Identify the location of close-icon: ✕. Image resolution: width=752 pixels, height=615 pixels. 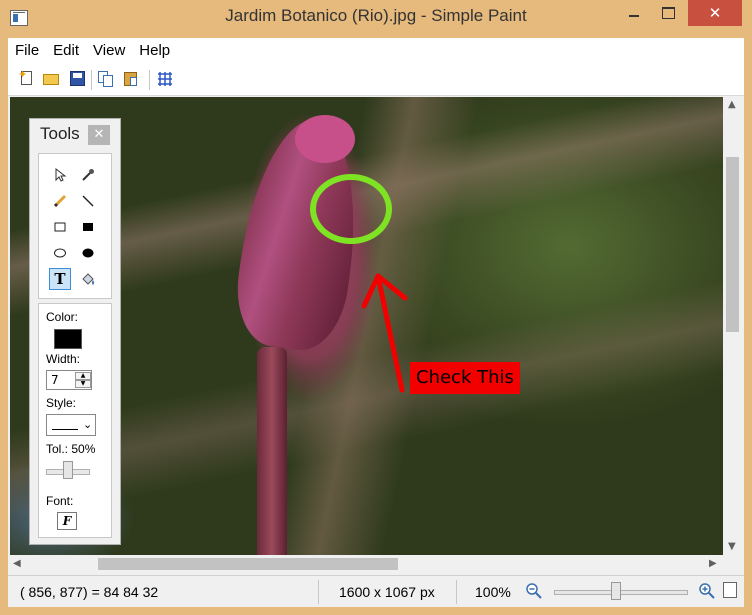
(715, 13).